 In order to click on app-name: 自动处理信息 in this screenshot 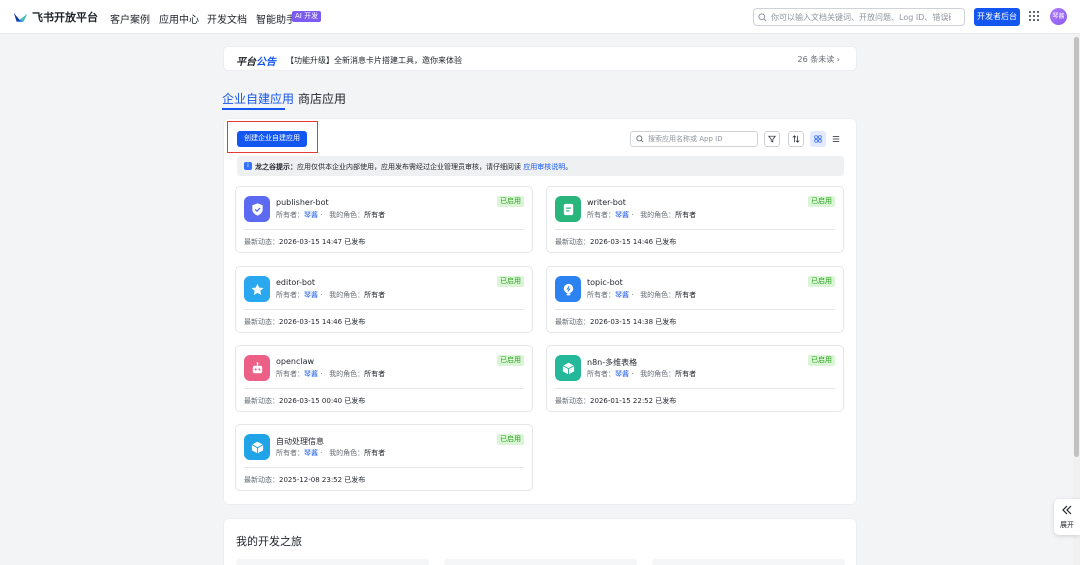, I will do `click(300, 441)`.